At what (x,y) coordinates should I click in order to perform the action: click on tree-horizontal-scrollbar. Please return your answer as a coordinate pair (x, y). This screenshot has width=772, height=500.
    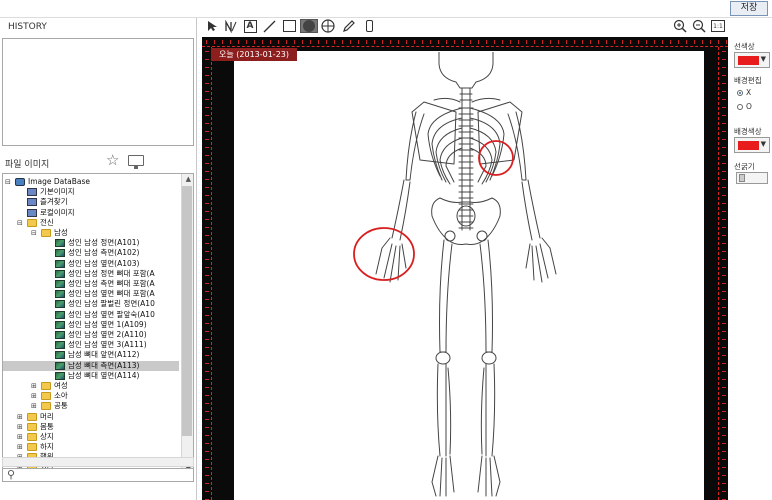
    Looking at the image, I should click on (98, 462).